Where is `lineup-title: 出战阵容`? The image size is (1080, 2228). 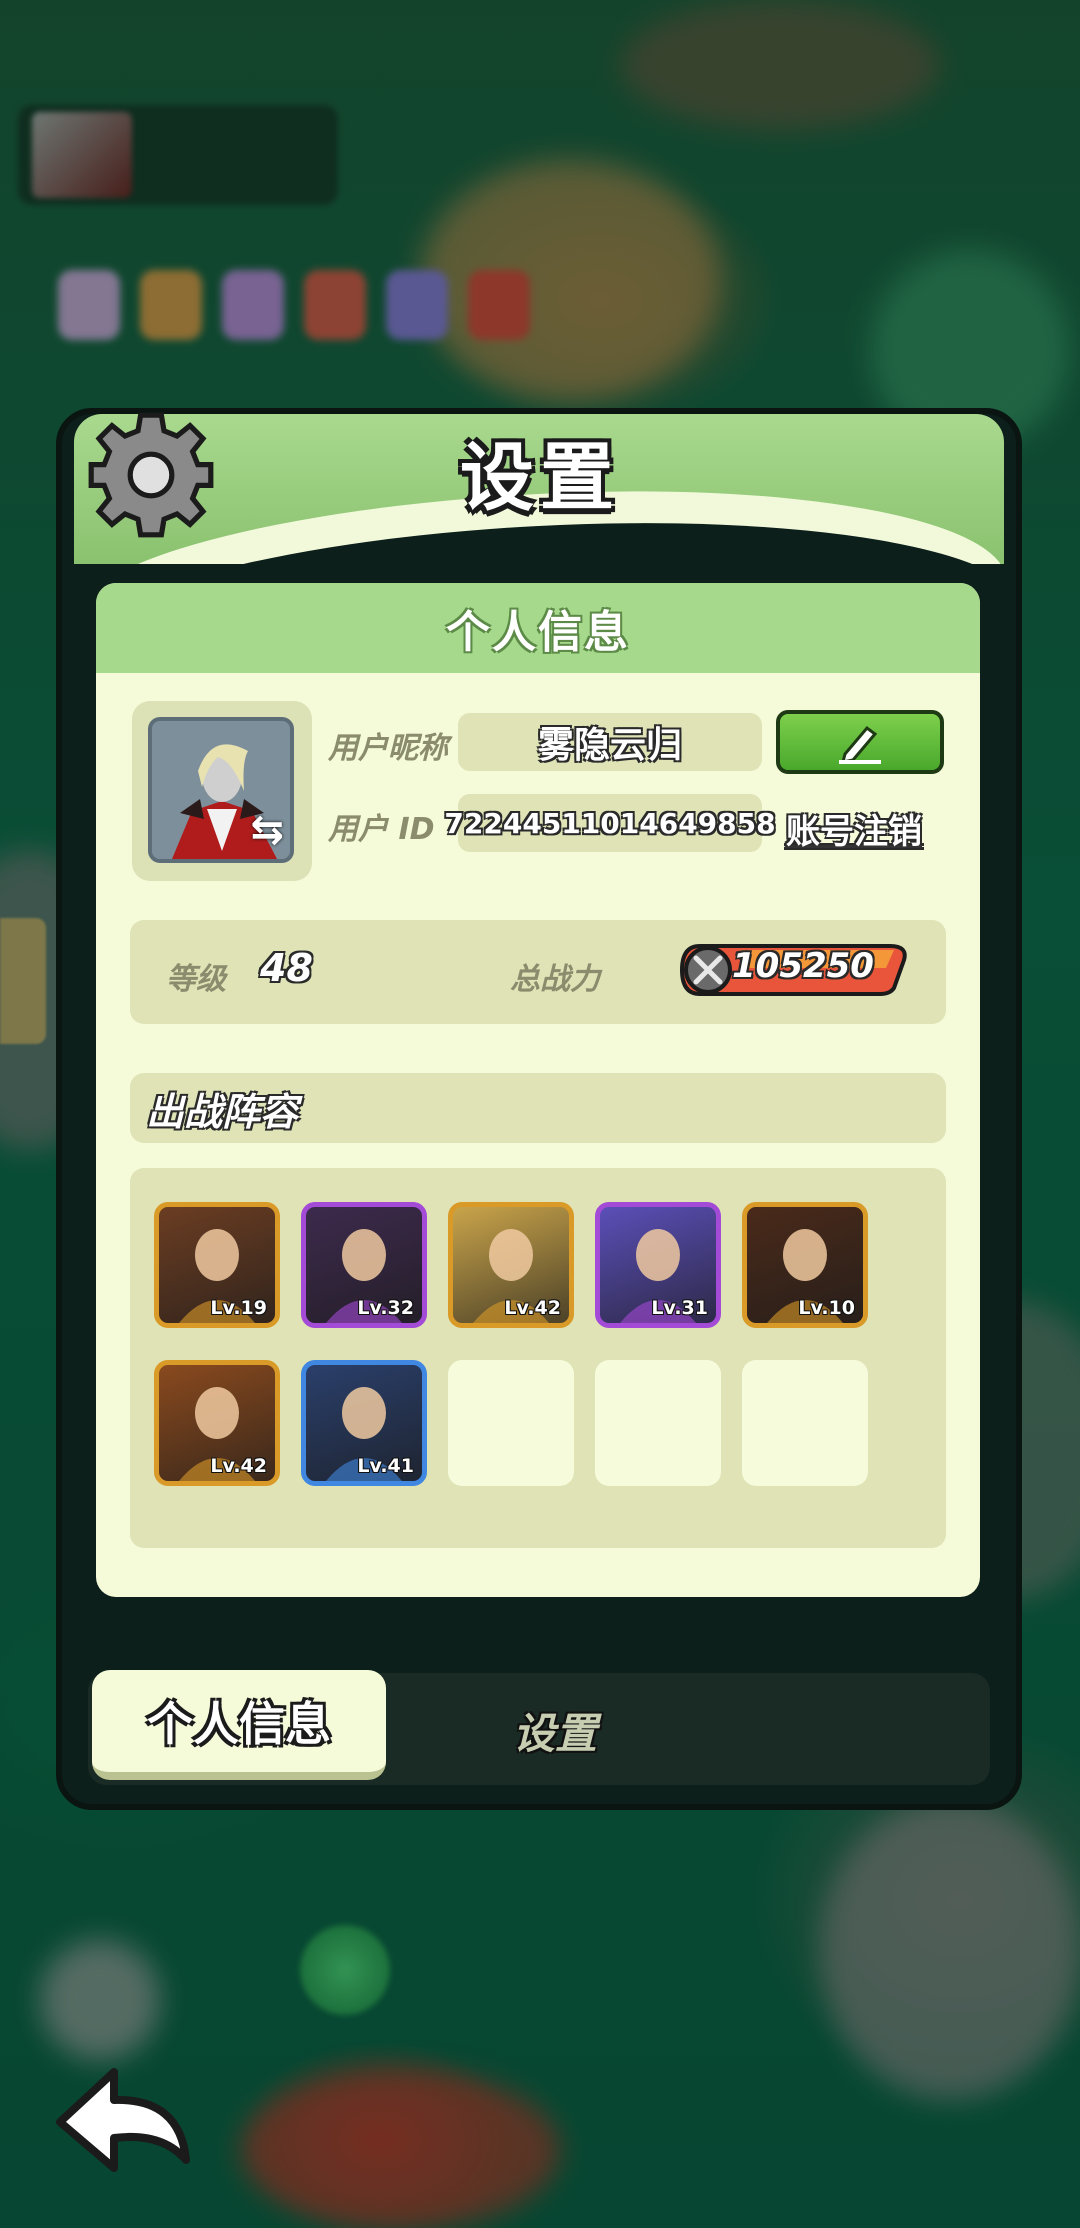
lineup-title: 出战阵容 is located at coordinates (222, 1111).